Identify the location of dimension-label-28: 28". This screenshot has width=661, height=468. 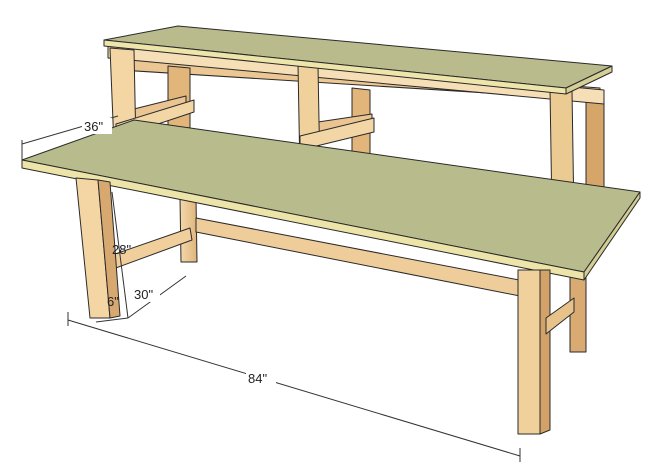
(121, 249).